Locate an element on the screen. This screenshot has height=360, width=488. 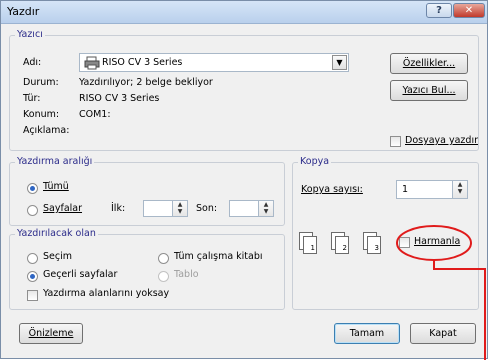
type-label: Tür: is located at coordinates (32, 98).